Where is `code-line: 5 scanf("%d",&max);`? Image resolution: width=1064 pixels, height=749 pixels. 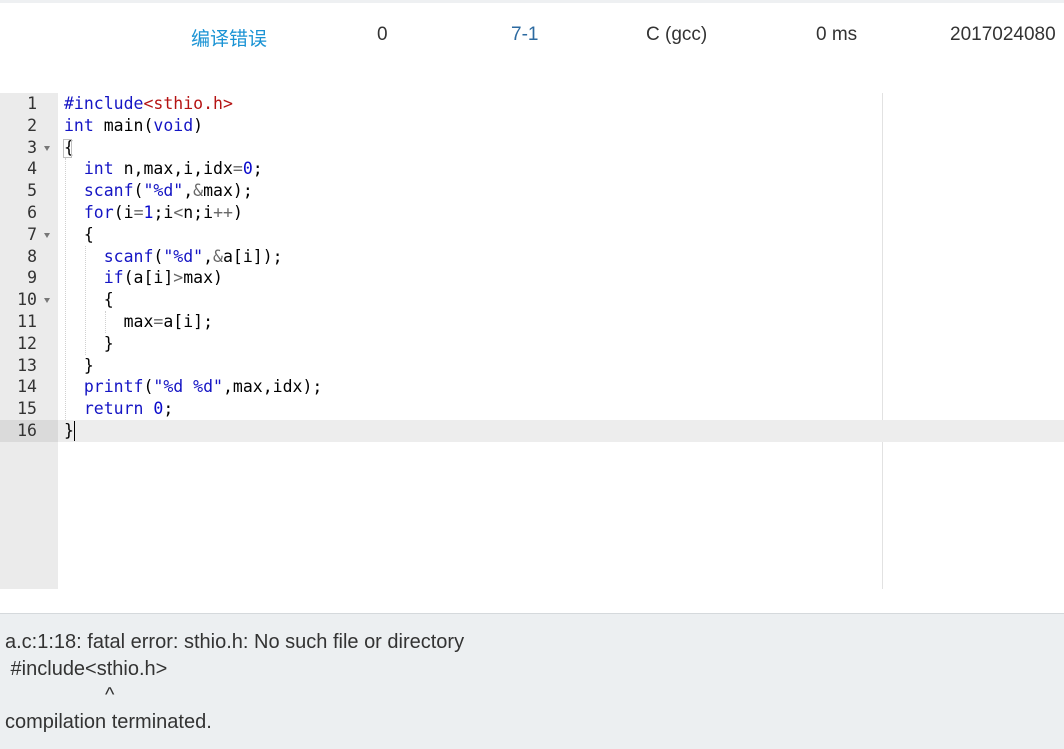
code-line: 5 scanf("%d",&max); is located at coordinates (532, 191).